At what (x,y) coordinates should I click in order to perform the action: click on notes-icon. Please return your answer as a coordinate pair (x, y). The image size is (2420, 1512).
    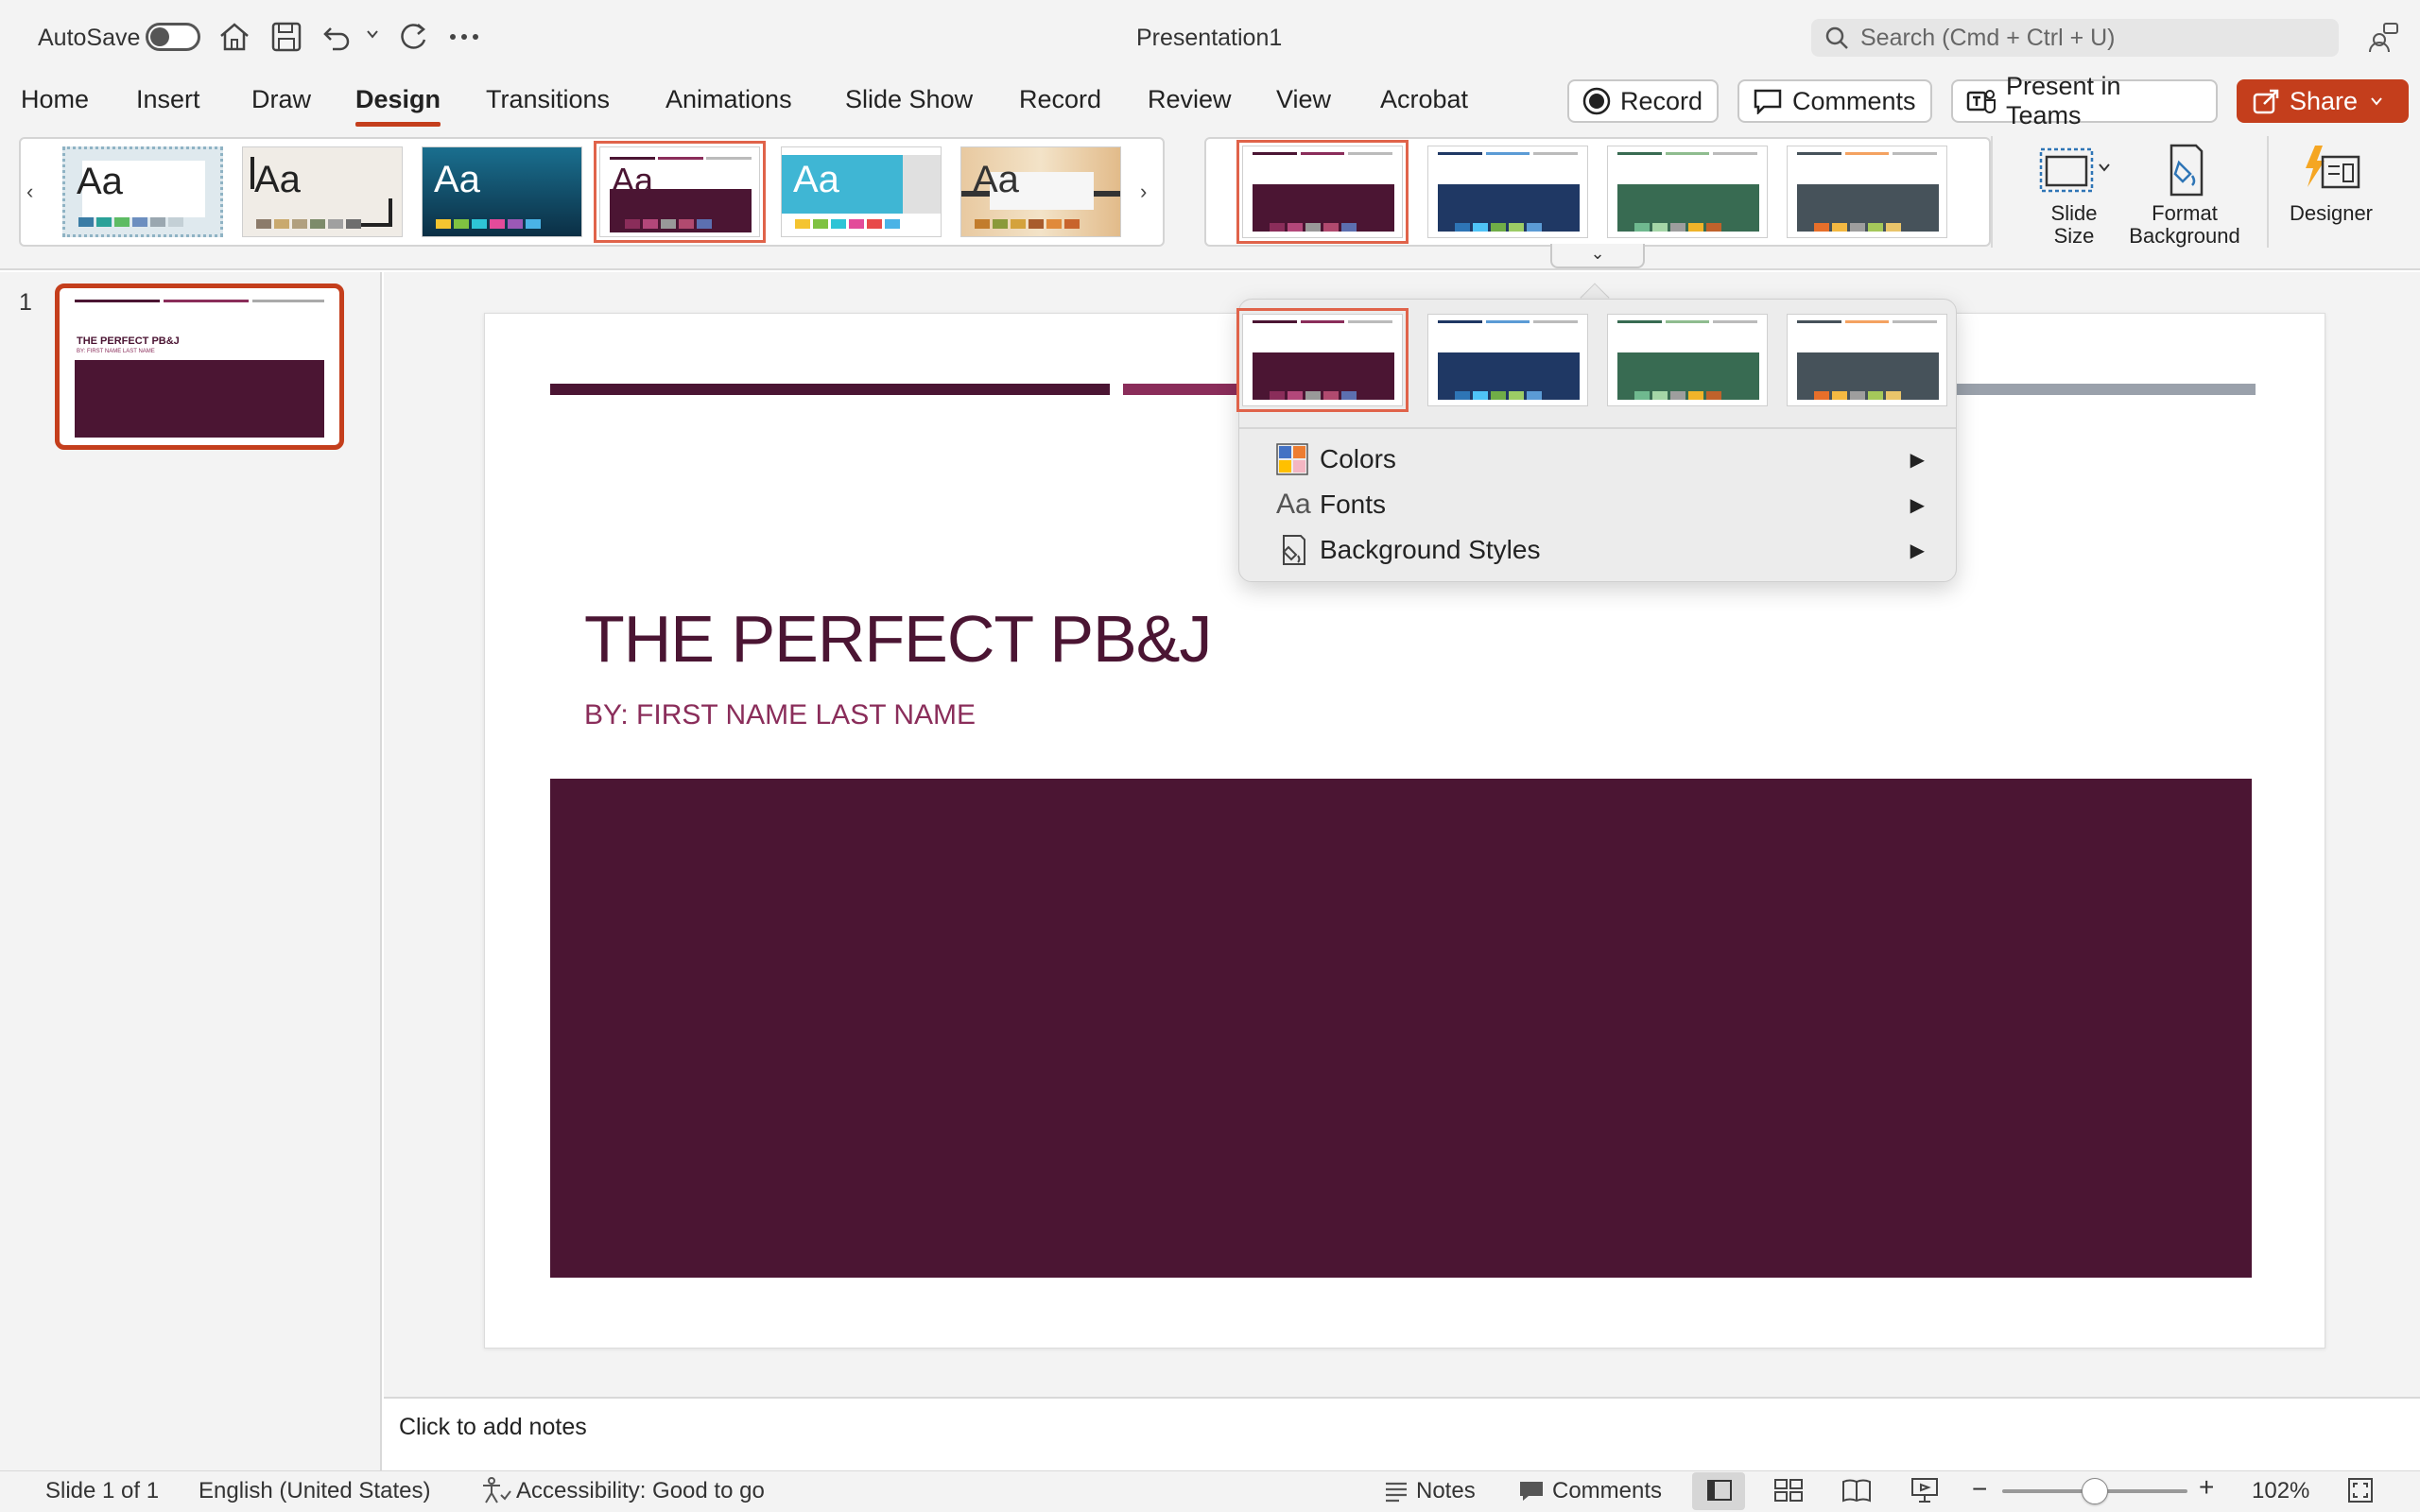
    Looking at the image, I should click on (1396, 1491).